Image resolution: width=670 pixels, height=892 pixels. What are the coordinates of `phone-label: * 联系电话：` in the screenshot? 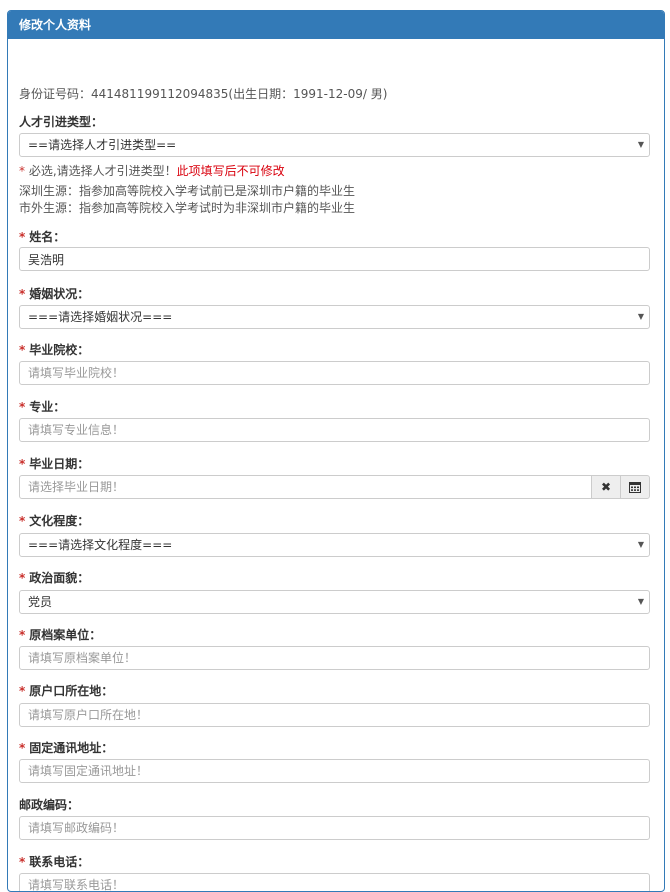 It's located at (54, 861).